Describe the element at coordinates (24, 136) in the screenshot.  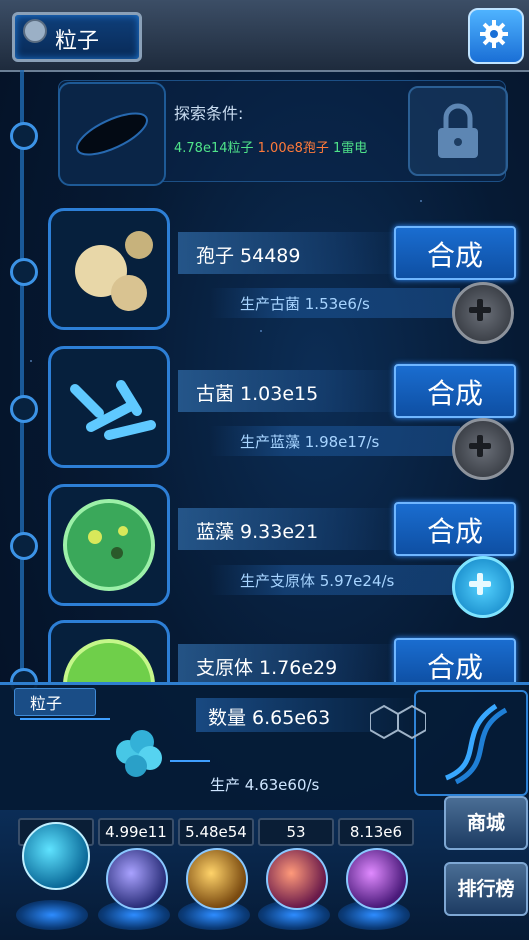
I see `rail-lock-node` at that location.